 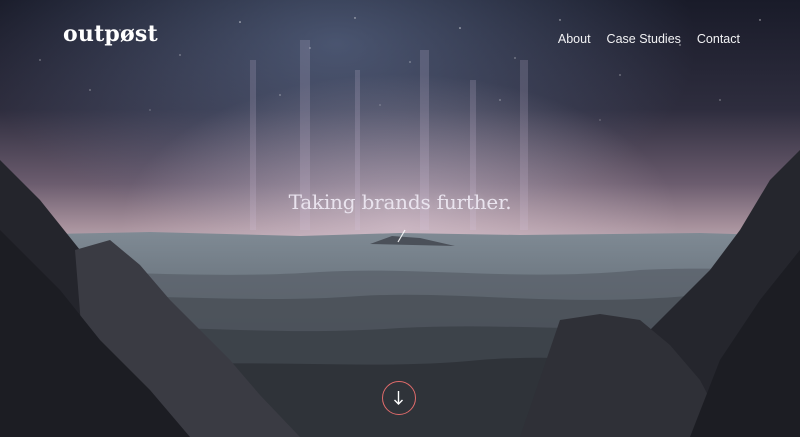 What do you see at coordinates (400, 202) in the screenshot?
I see `hero-tagline: Taking brands further.` at bounding box center [400, 202].